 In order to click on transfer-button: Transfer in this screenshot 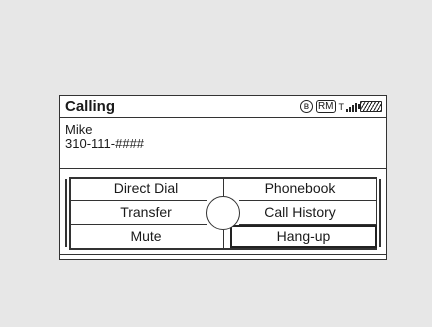, I will do `click(146, 212)`.